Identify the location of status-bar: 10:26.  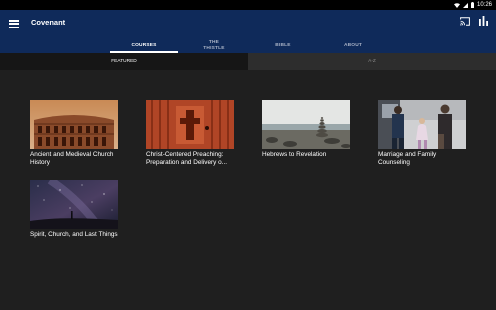
(248, 5).